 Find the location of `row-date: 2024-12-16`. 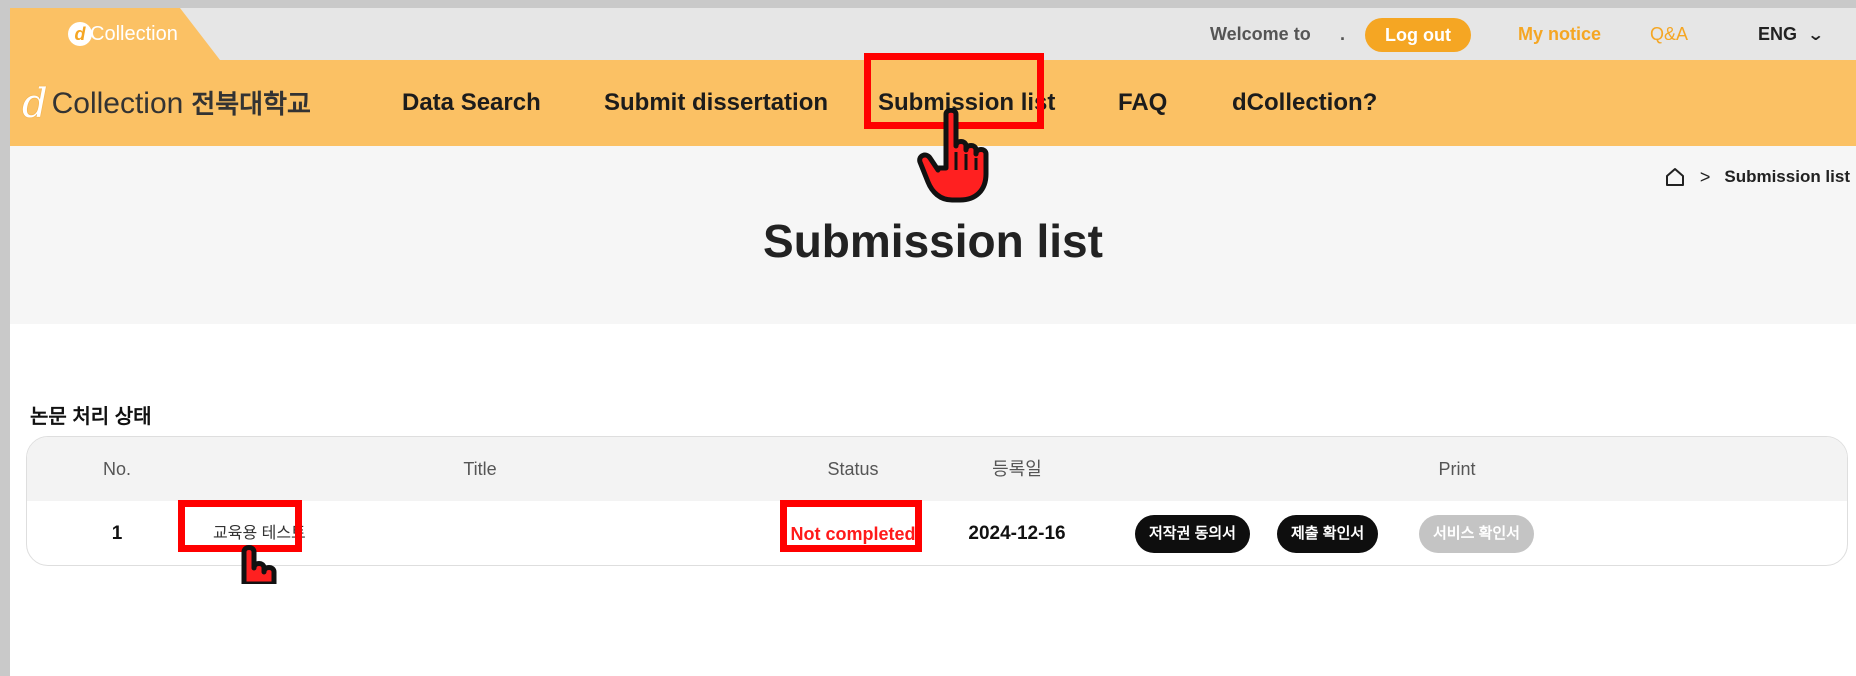

row-date: 2024-12-16 is located at coordinates (1017, 533).